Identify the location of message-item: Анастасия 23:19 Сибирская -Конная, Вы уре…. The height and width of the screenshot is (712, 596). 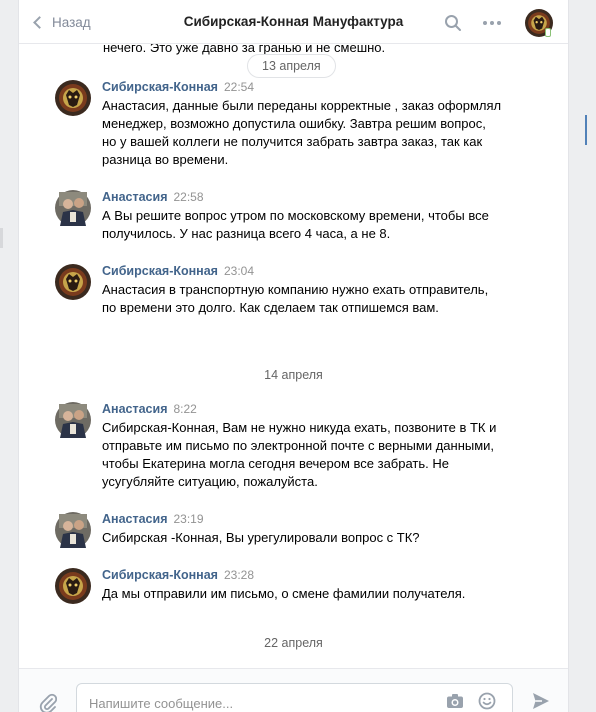
(290, 534).